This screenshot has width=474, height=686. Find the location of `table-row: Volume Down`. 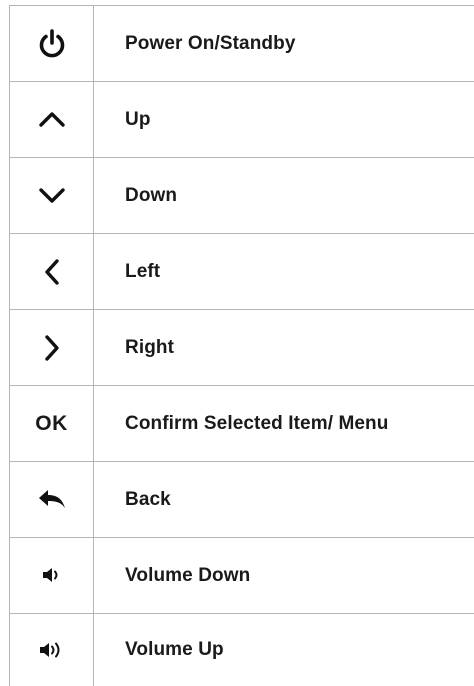

table-row: Volume Down is located at coordinates (242, 576).